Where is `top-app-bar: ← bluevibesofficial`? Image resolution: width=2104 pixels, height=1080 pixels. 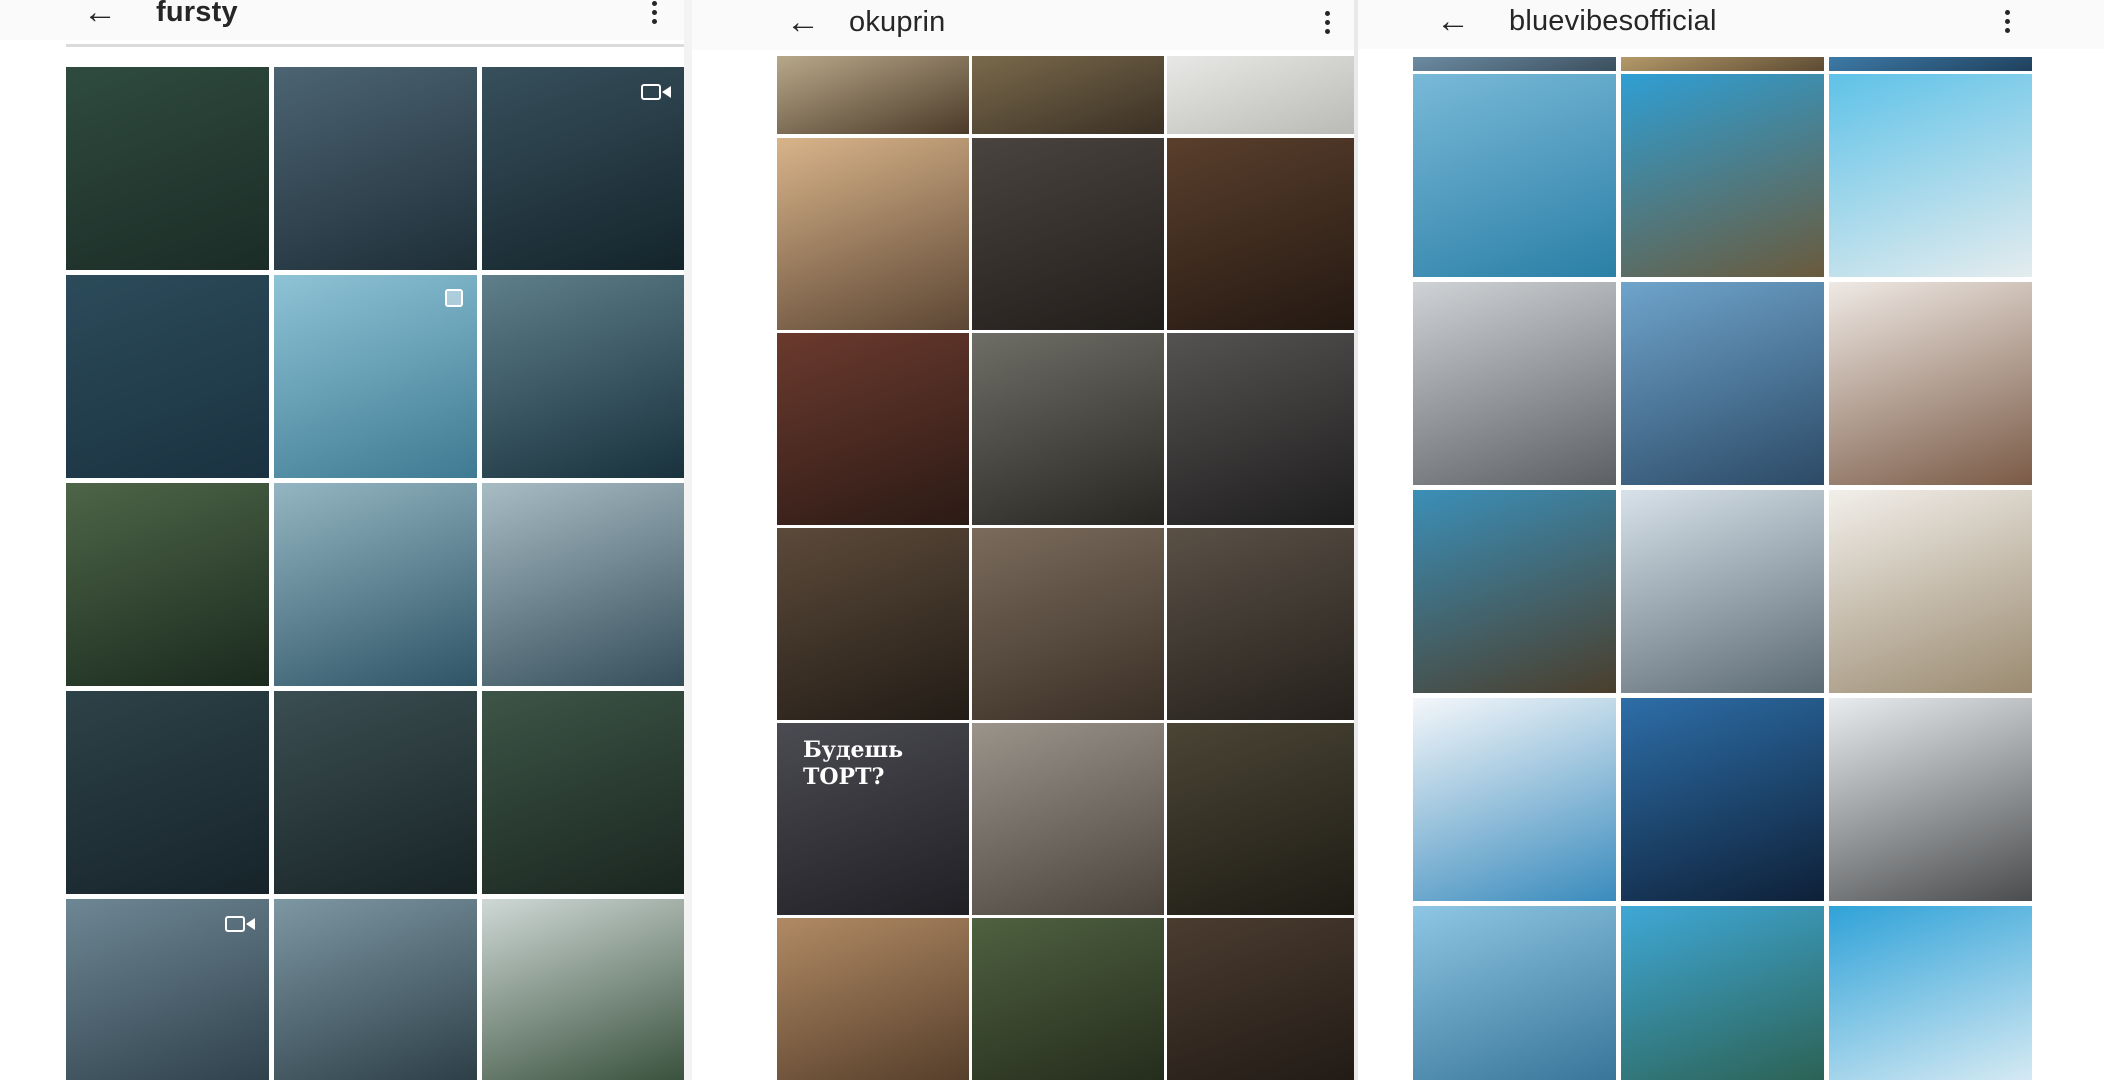
top-app-bar: ← bluevibesofficial is located at coordinates (1729, 24).